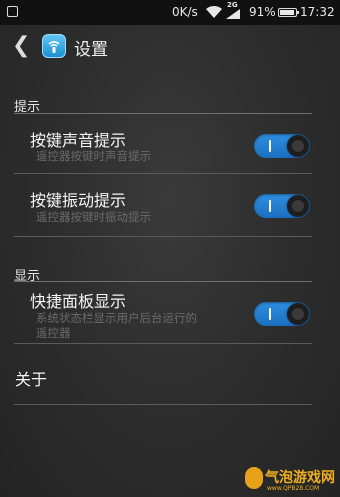 The image size is (340, 497). I want to click on back-chevron-icon: ❮, so click(21, 46).